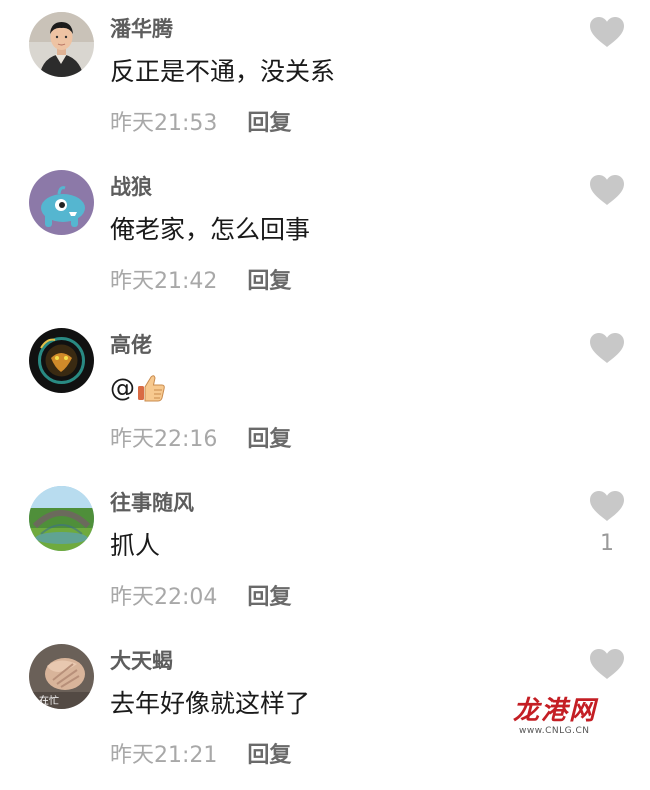 The height and width of the screenshot is (790, 650). Describe the element at coordinates (141, 661) in the screenshot. I see `username: 大天蝎` at that location.